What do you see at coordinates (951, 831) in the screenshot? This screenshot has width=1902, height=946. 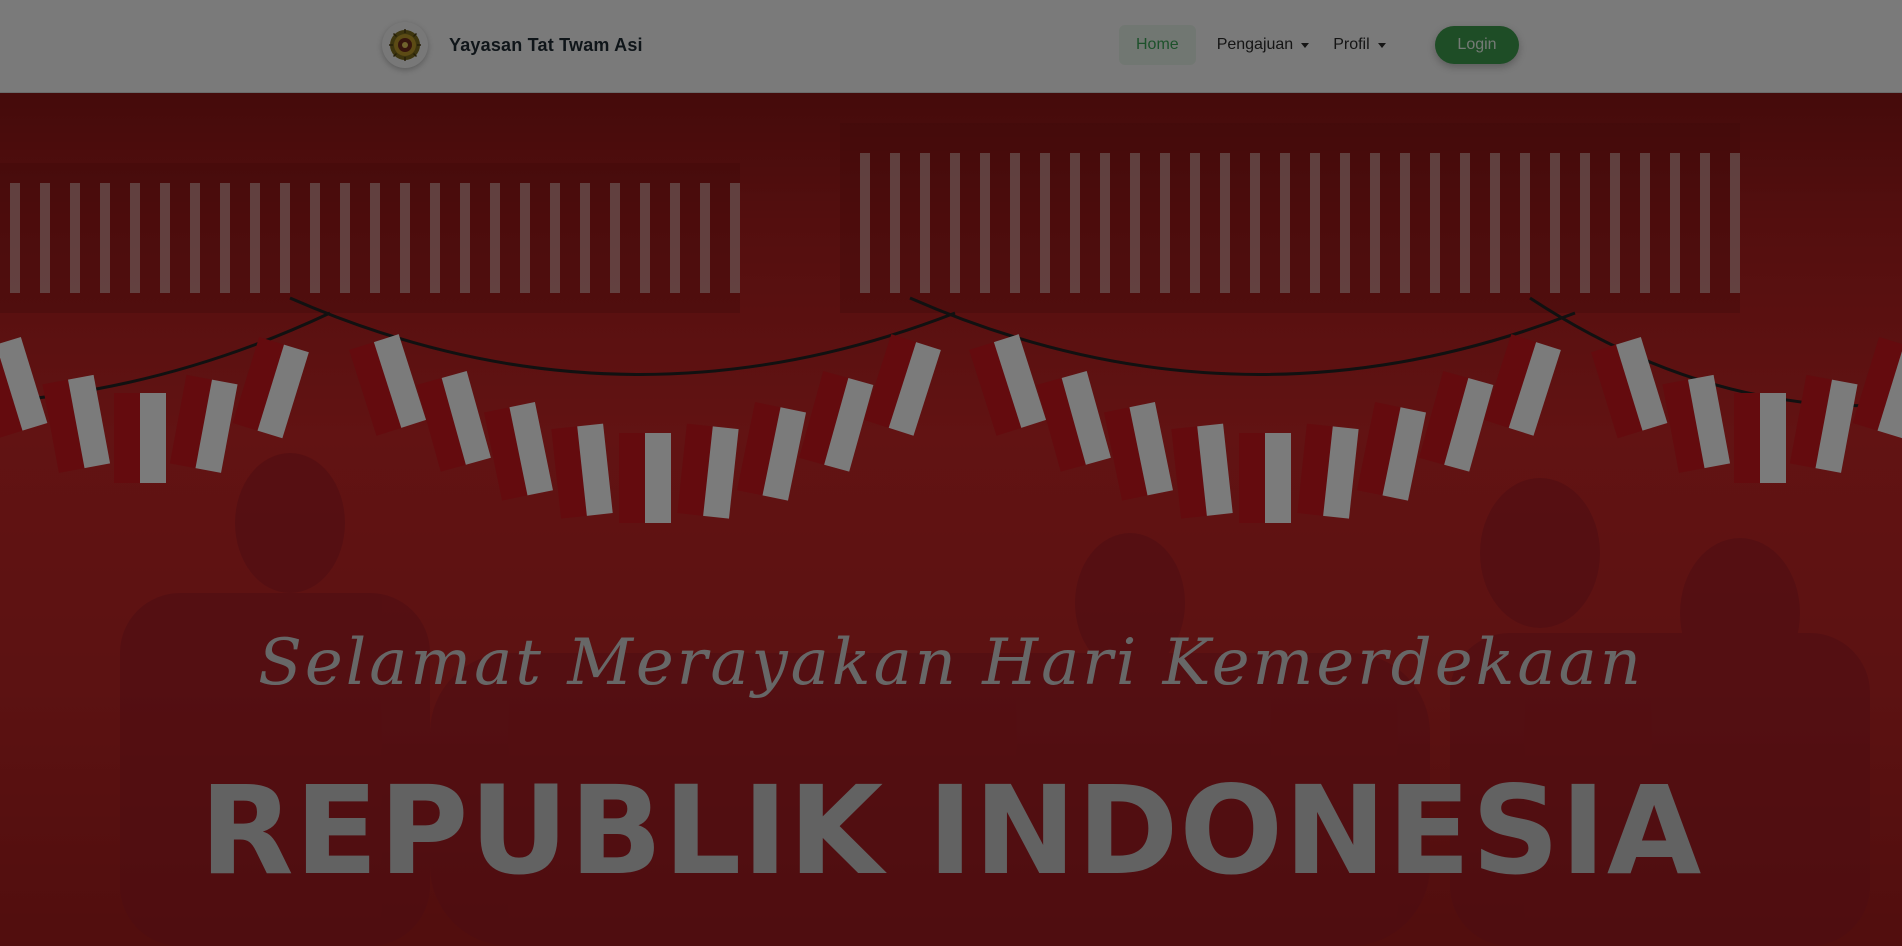 I see `hero-main-heading: REPUBLIK INDONESIA` at bounding box center [951, 831].